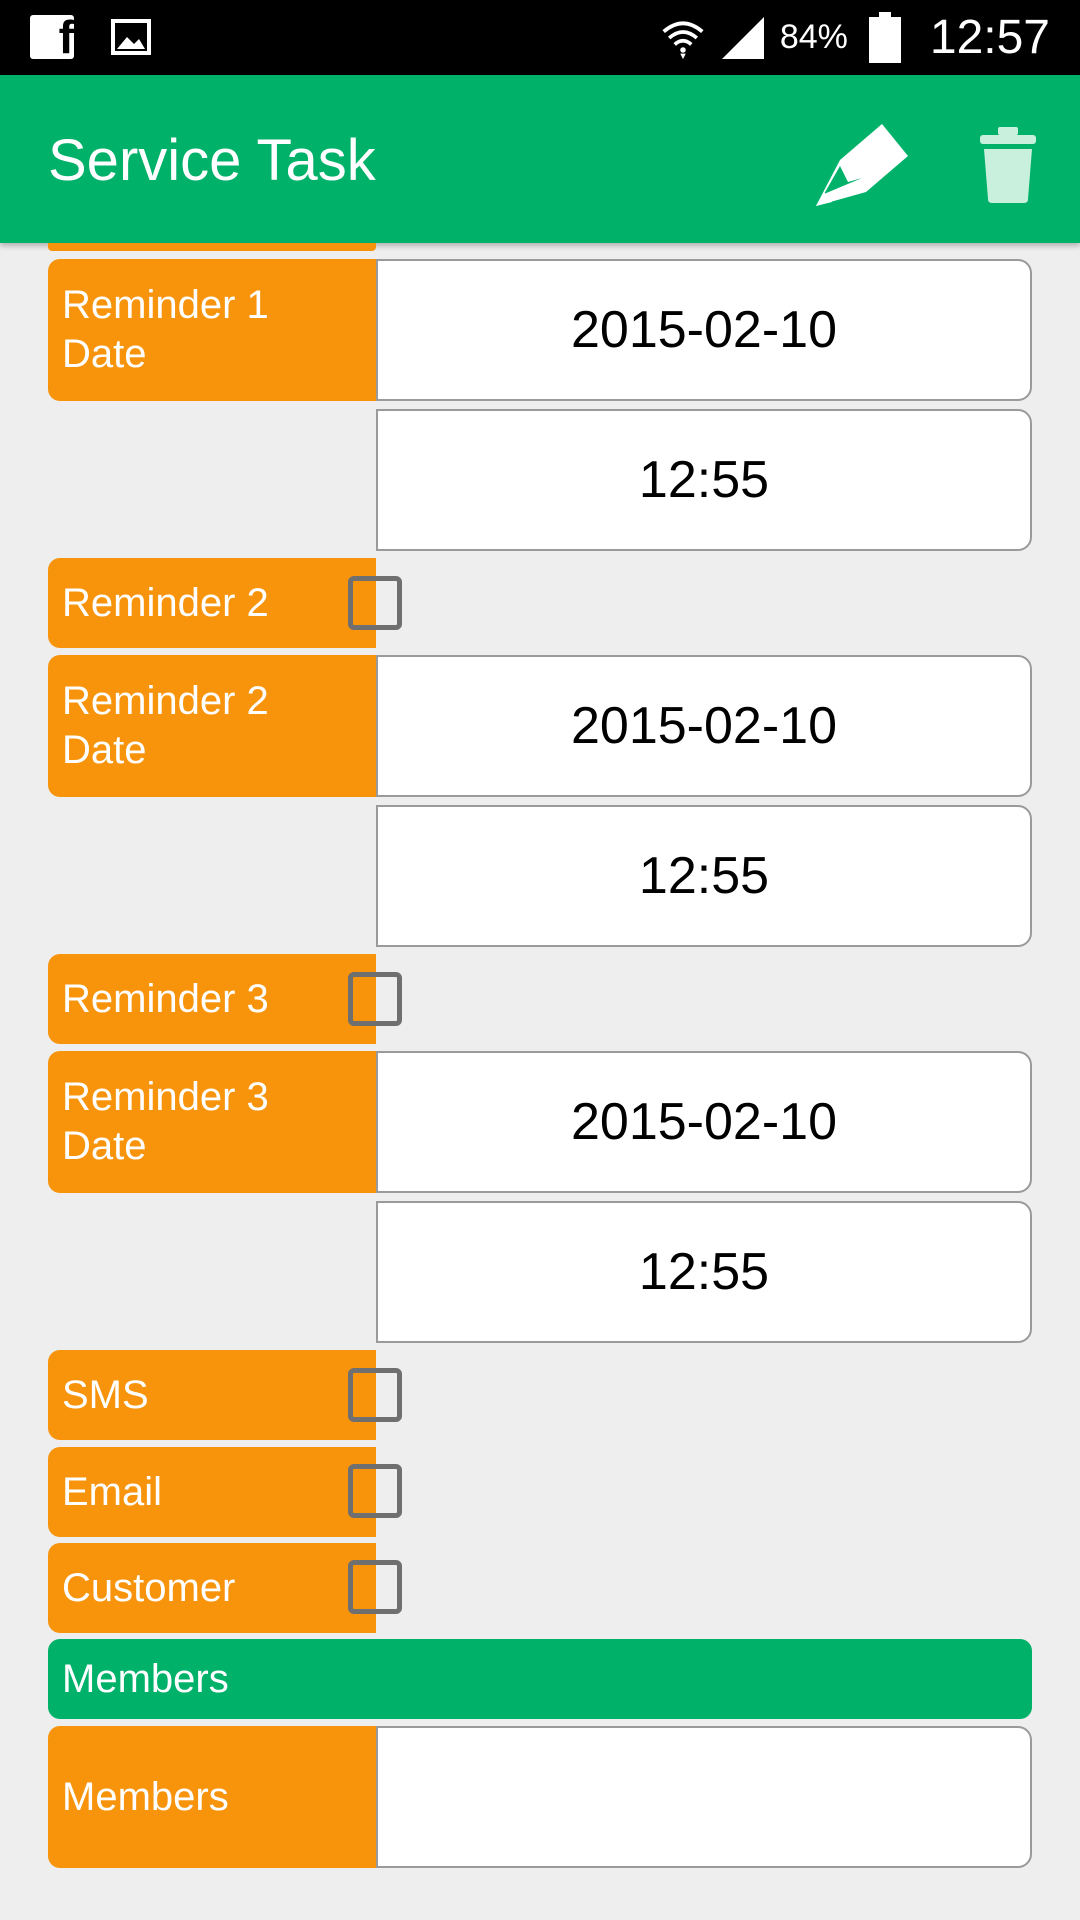 The height and width of the screenshot is (1920, 1080). What do you see at coordinates (540, 1395) in the screenshot?
I see `sms-row: SMS` at bounding box center [540, 1395].